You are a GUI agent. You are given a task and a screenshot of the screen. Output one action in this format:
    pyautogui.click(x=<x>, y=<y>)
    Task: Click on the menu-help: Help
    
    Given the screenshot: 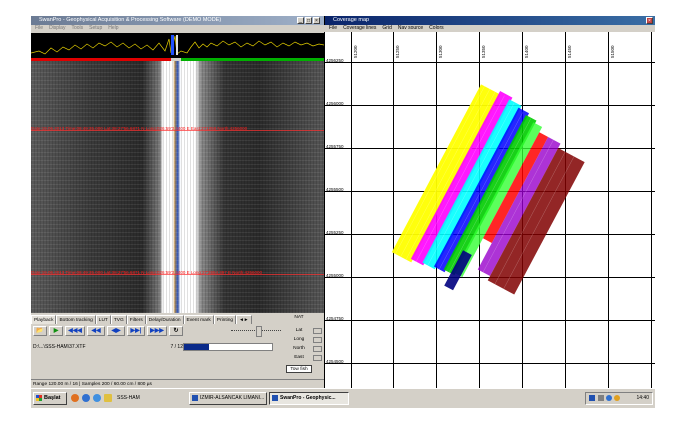 What is the action you would take?
    pyautogui.click(x=113, y=28)
    